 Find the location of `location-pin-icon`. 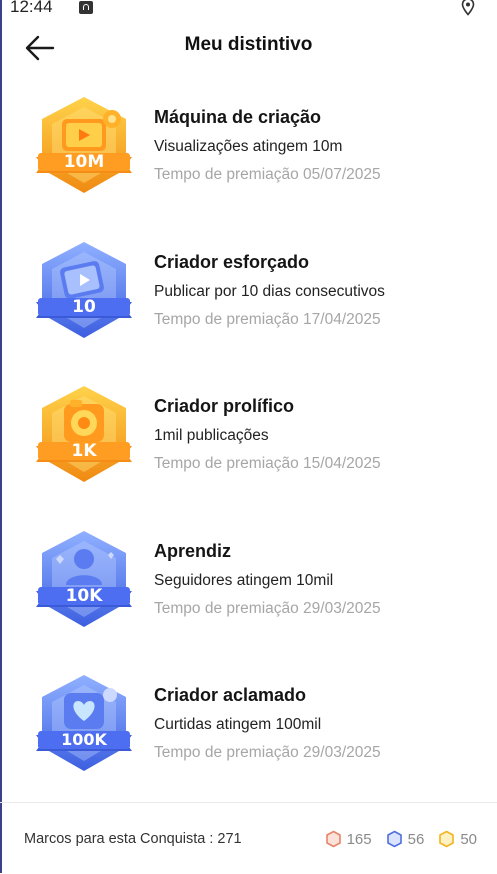

location-pin-icon is located at coordinates (468, 8).